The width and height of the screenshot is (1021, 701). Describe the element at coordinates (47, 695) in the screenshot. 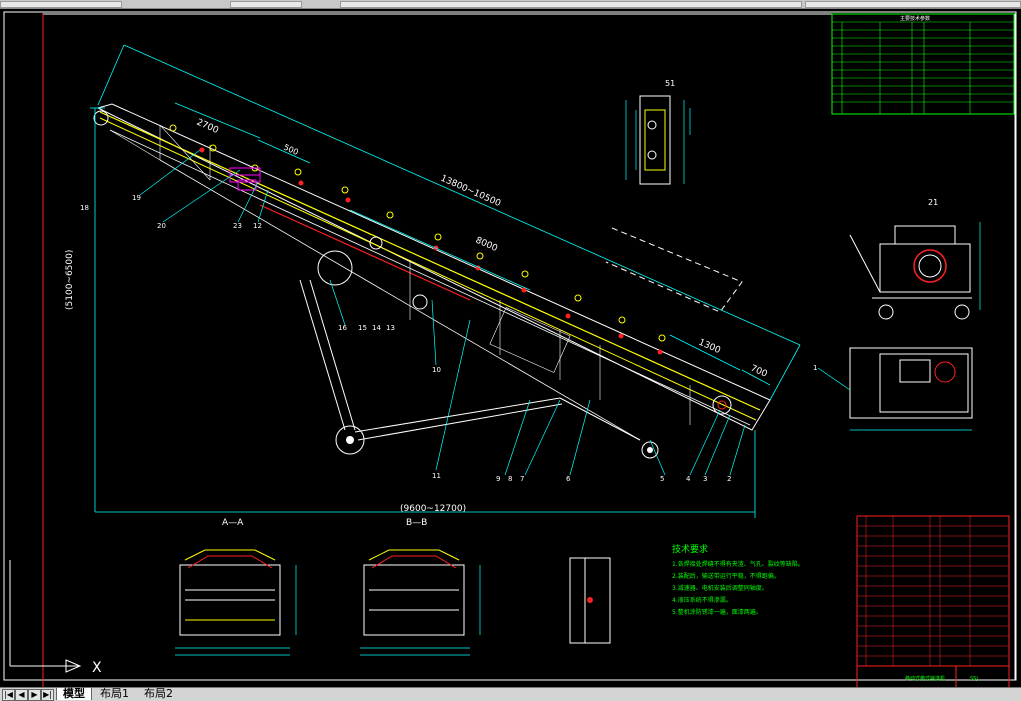

I see `tab-nav-last-button: ▶|` at that location.